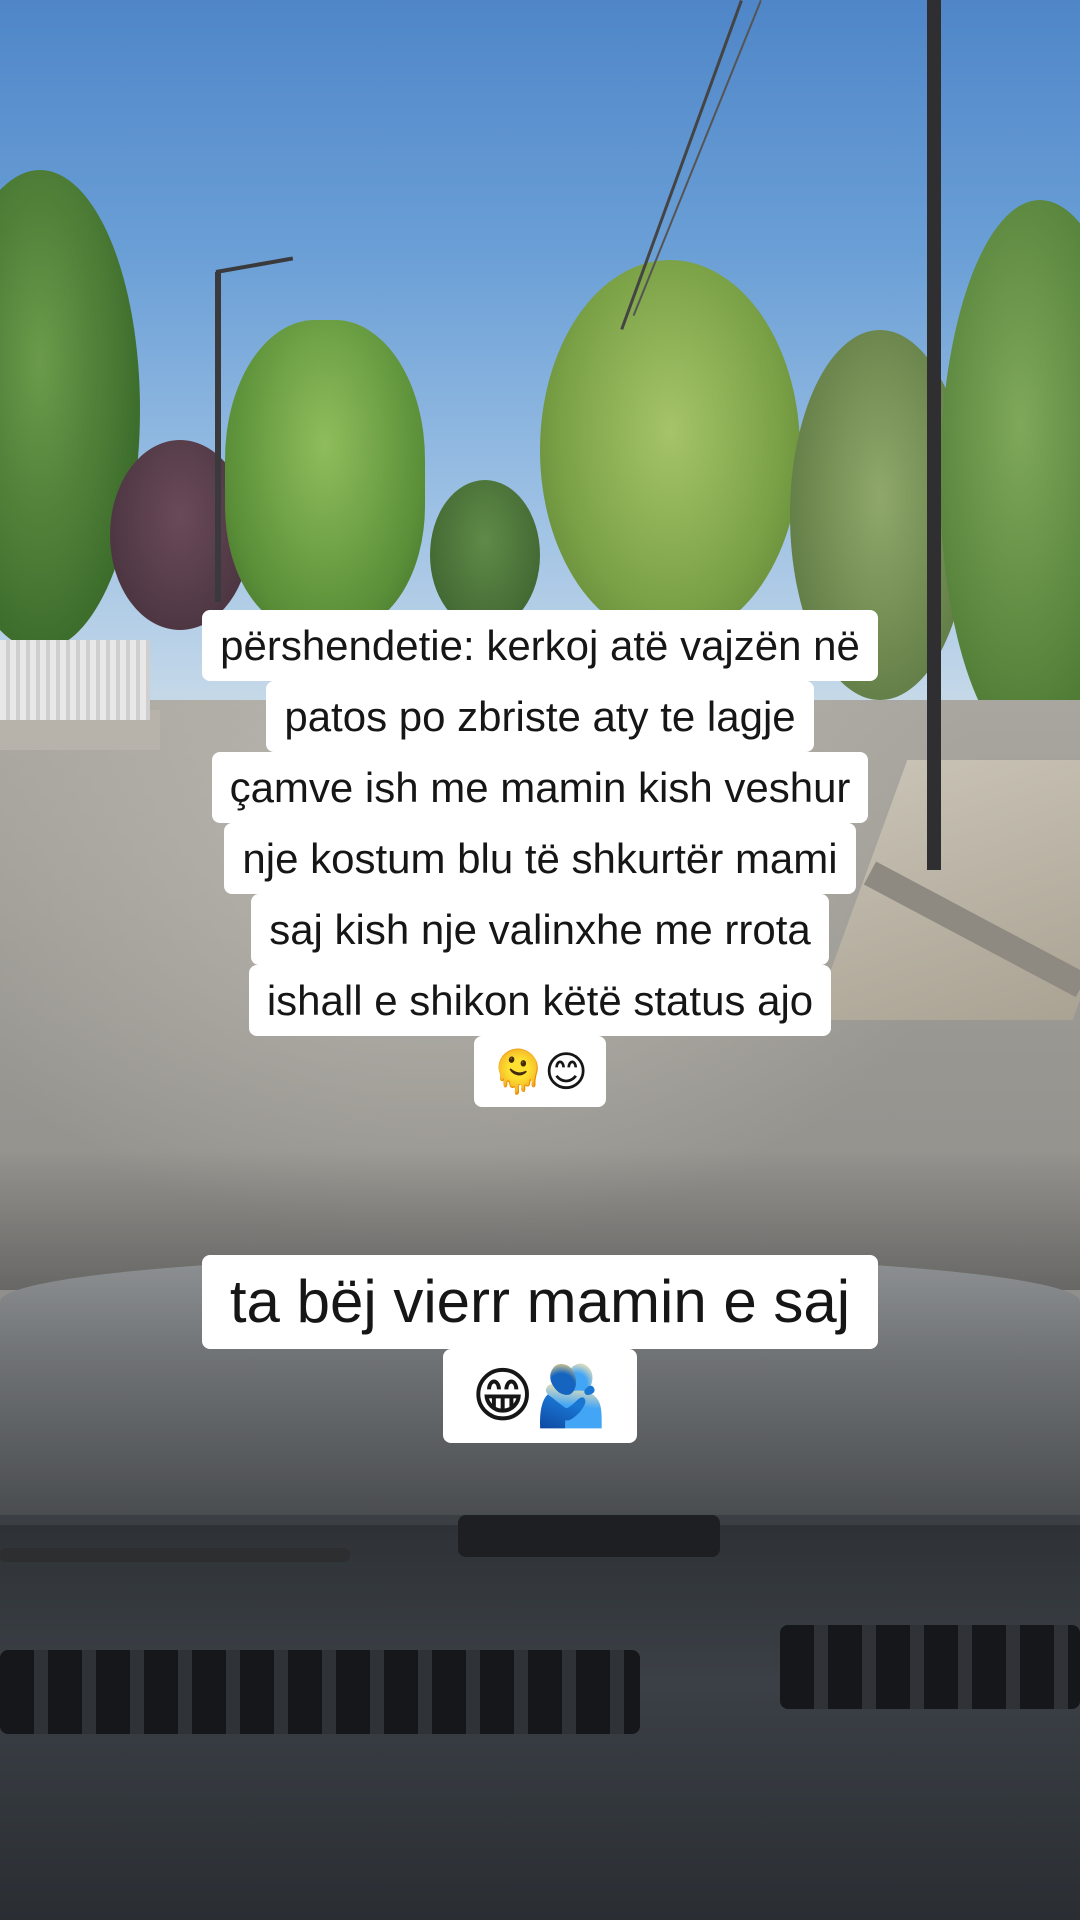 The image size is (1080, 1920). Describe the element at coordinates (540, 1000) in the screenshot. I see `caption-line: ishall e shikon këtë status ajo` at that location.